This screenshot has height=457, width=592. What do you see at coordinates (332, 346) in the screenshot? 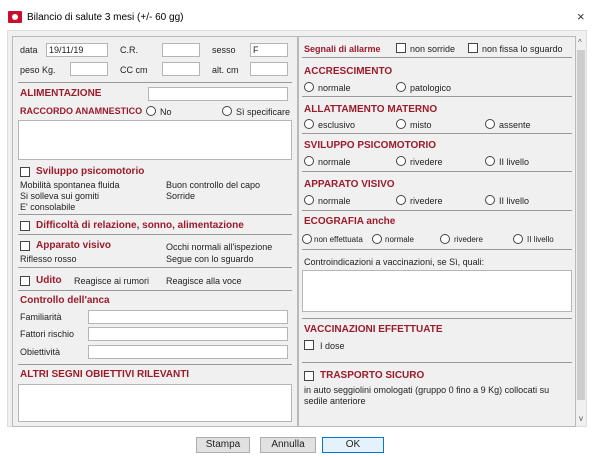
I see `i-dose-label: I dose` at bounding box center [332, 346].